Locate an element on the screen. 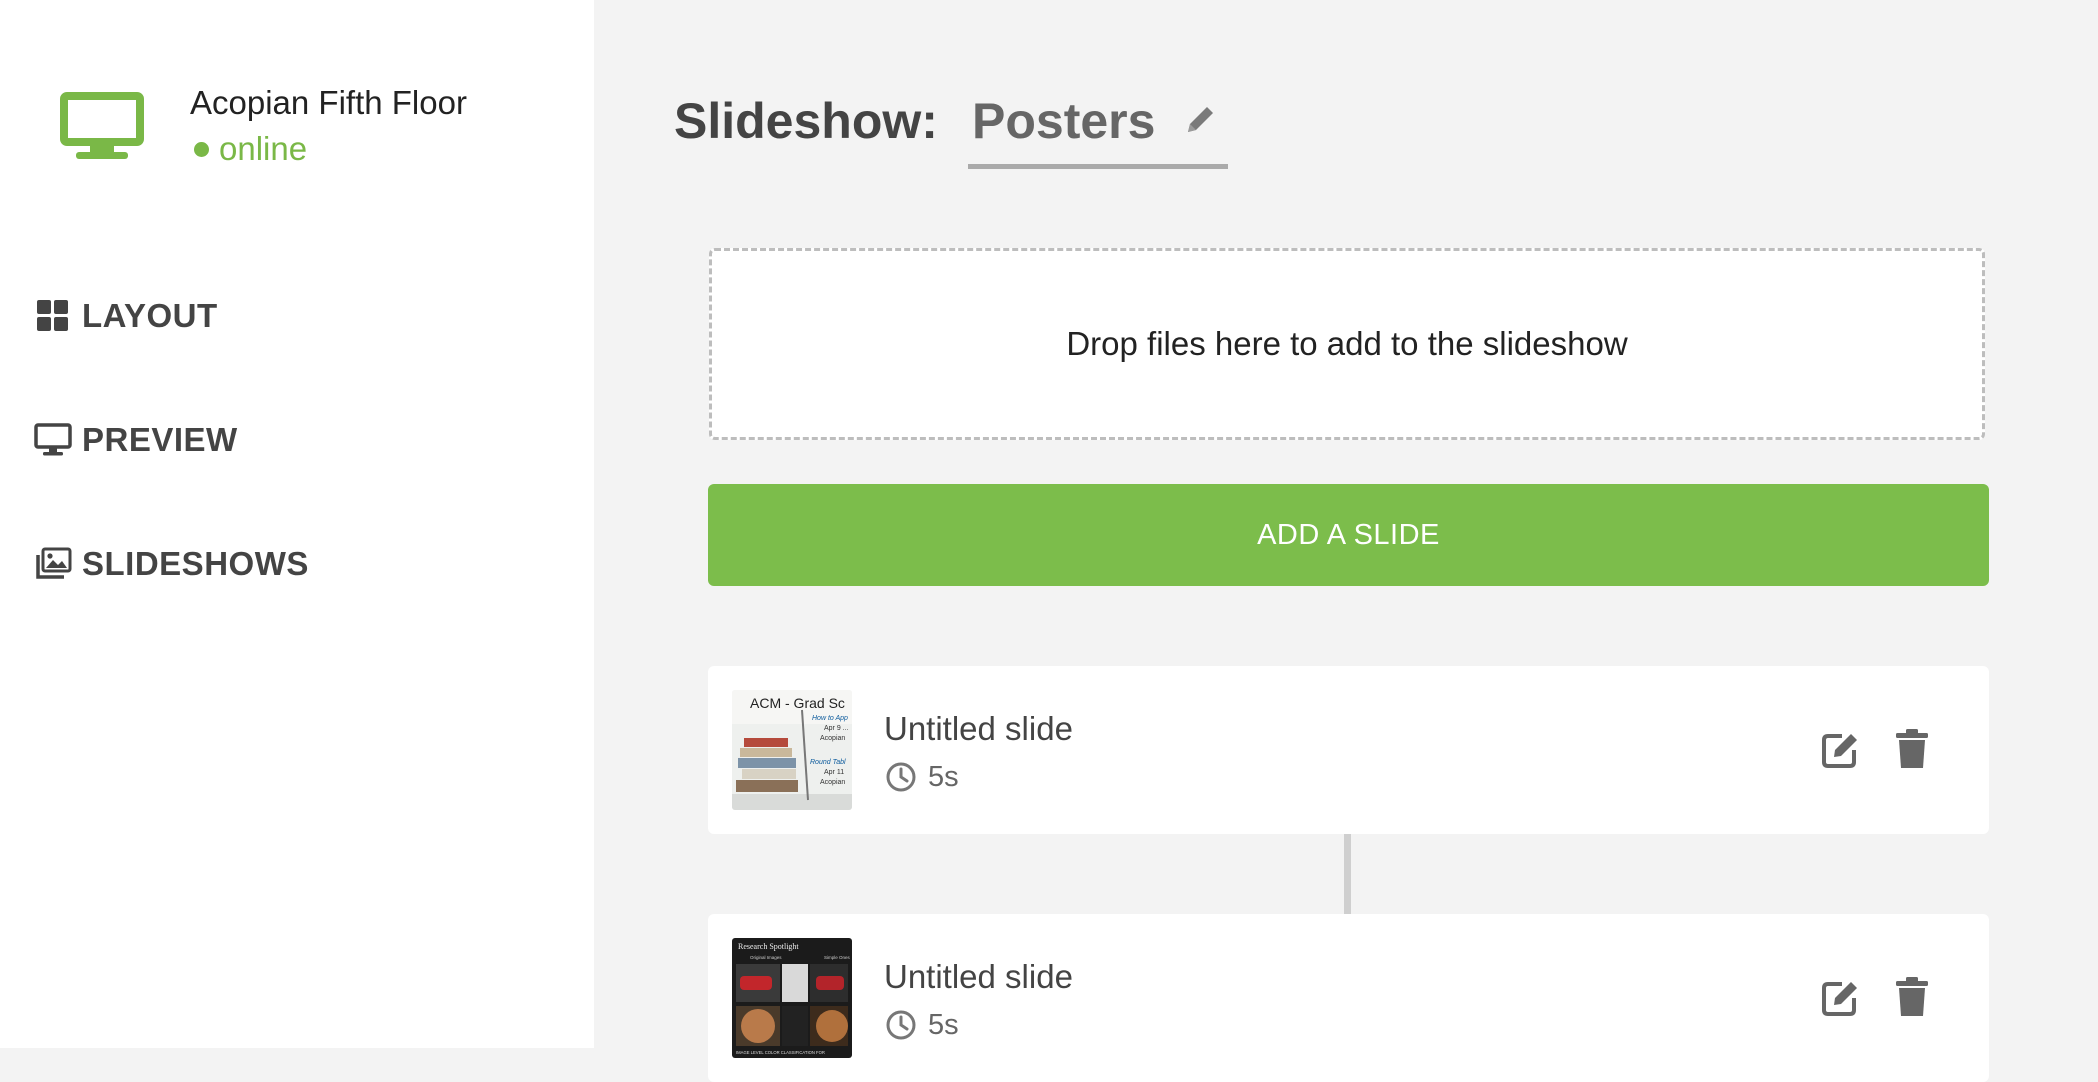 The width and height of the screenshot is (2098, 1082). thumb-left-label: Original Images is located at coordinates (766, 957).